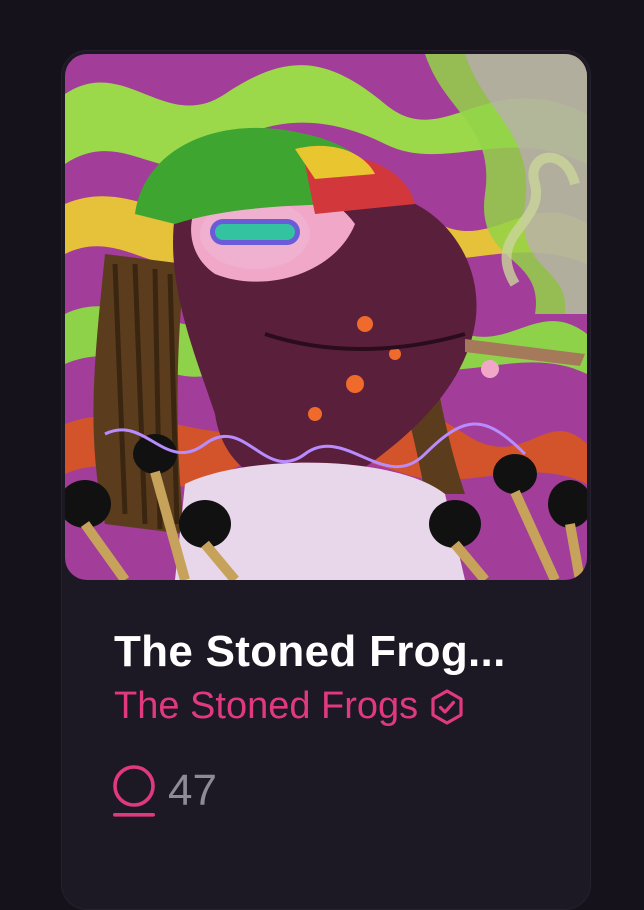  What do you see at coordinates (134, 791) in the screenshot?
I see `circle-like-icon` at bounding box center [134, 791].